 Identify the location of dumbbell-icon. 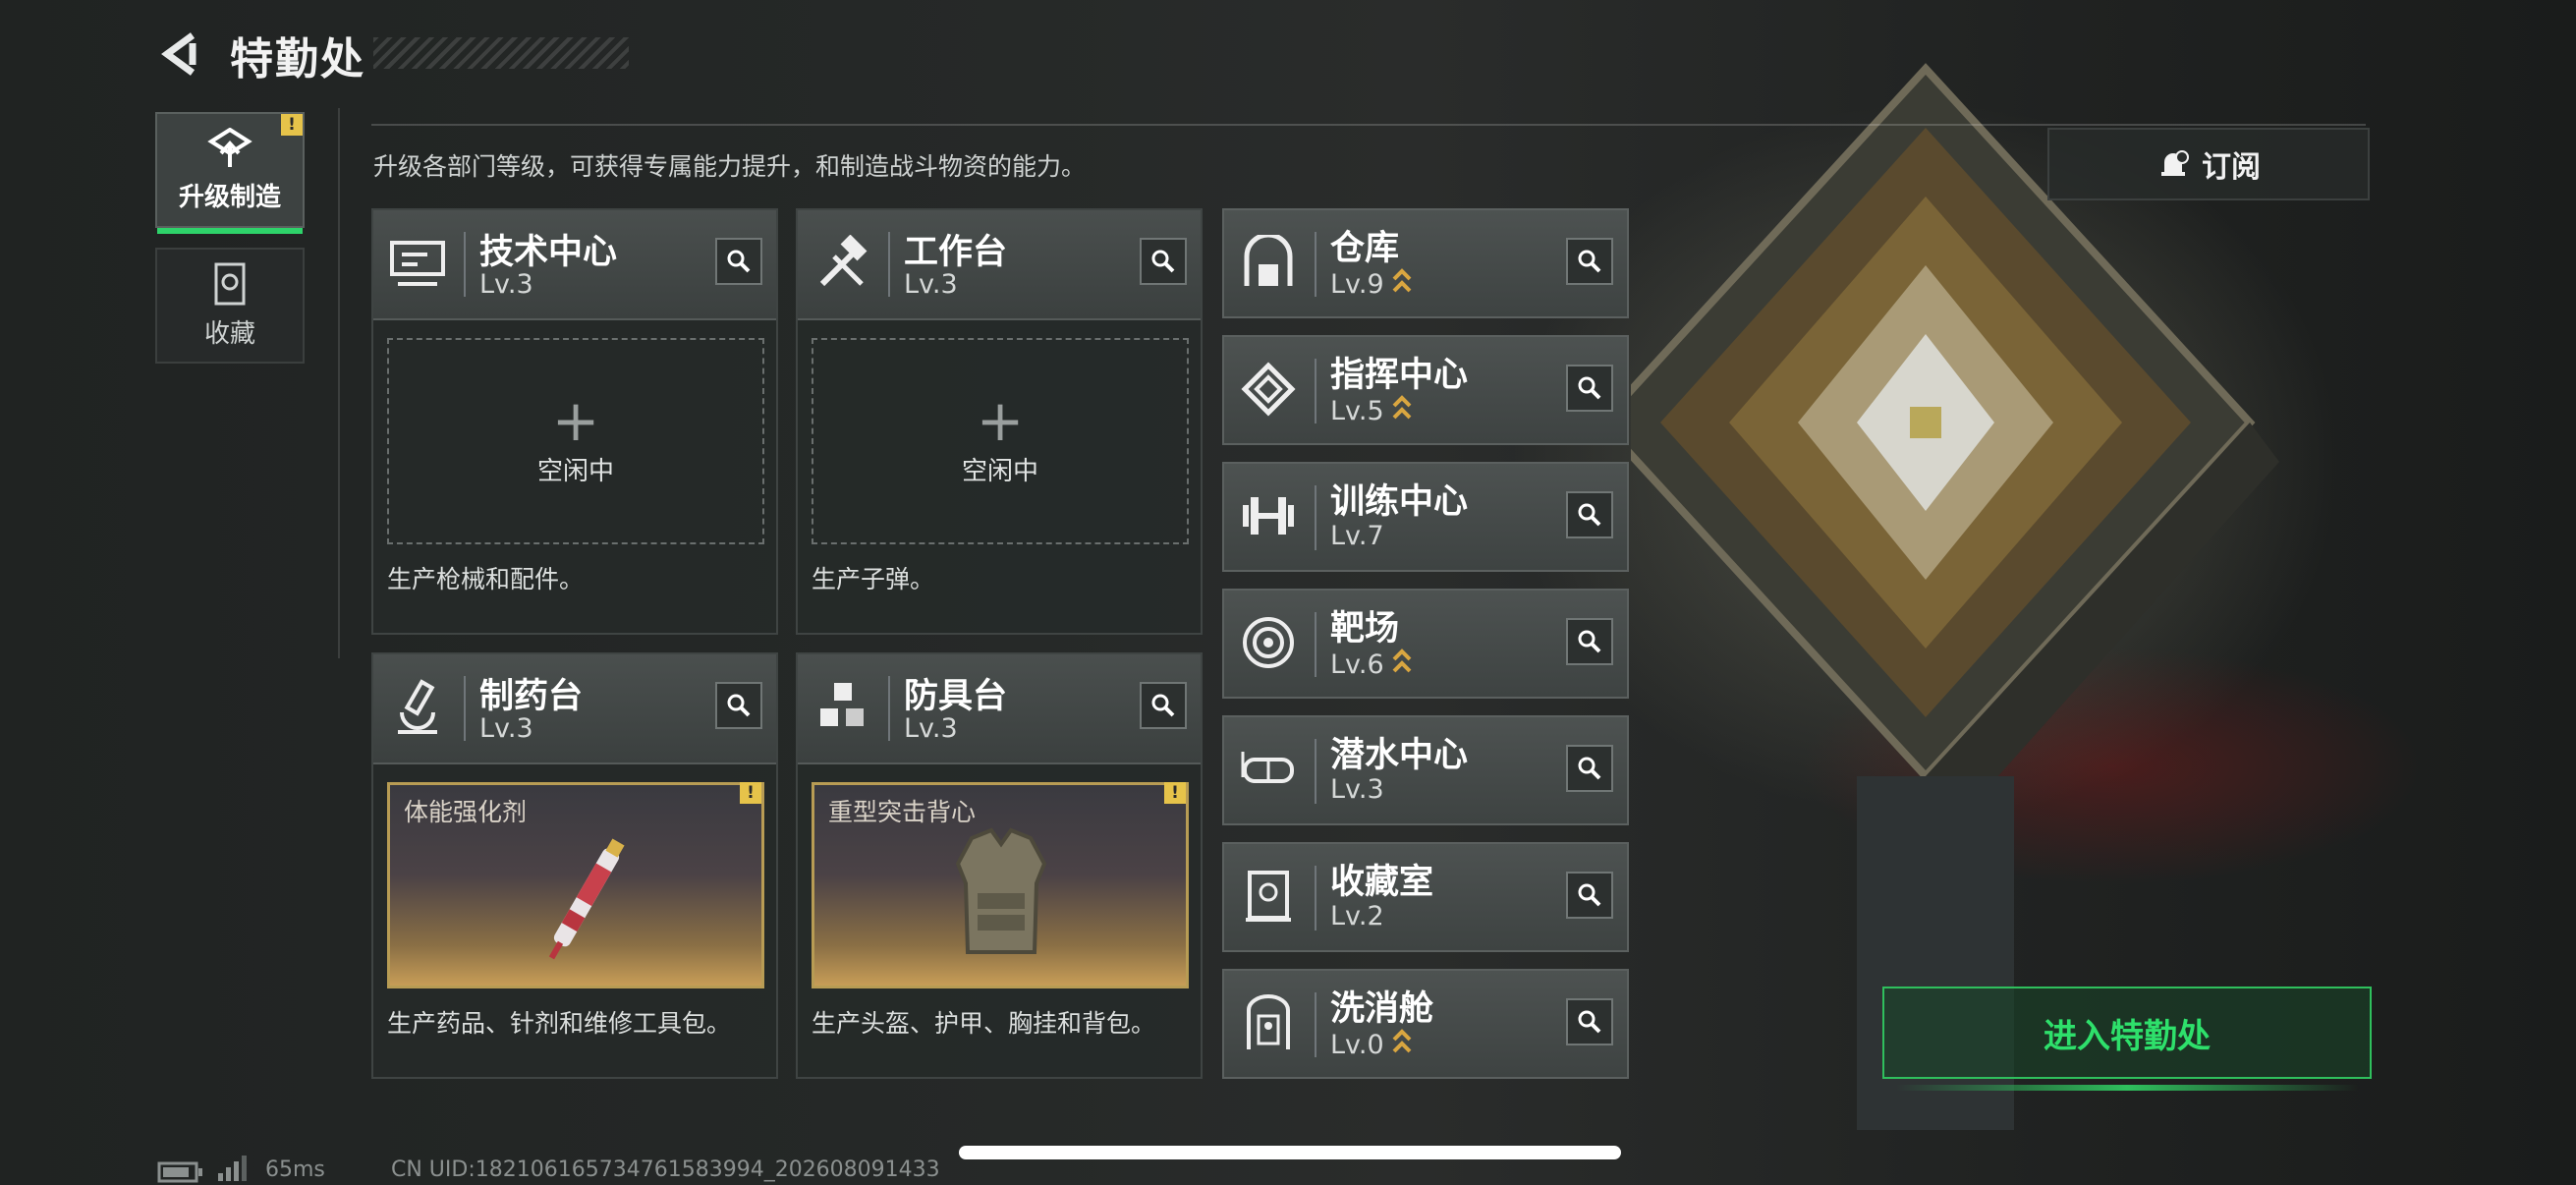
(1268, 515).